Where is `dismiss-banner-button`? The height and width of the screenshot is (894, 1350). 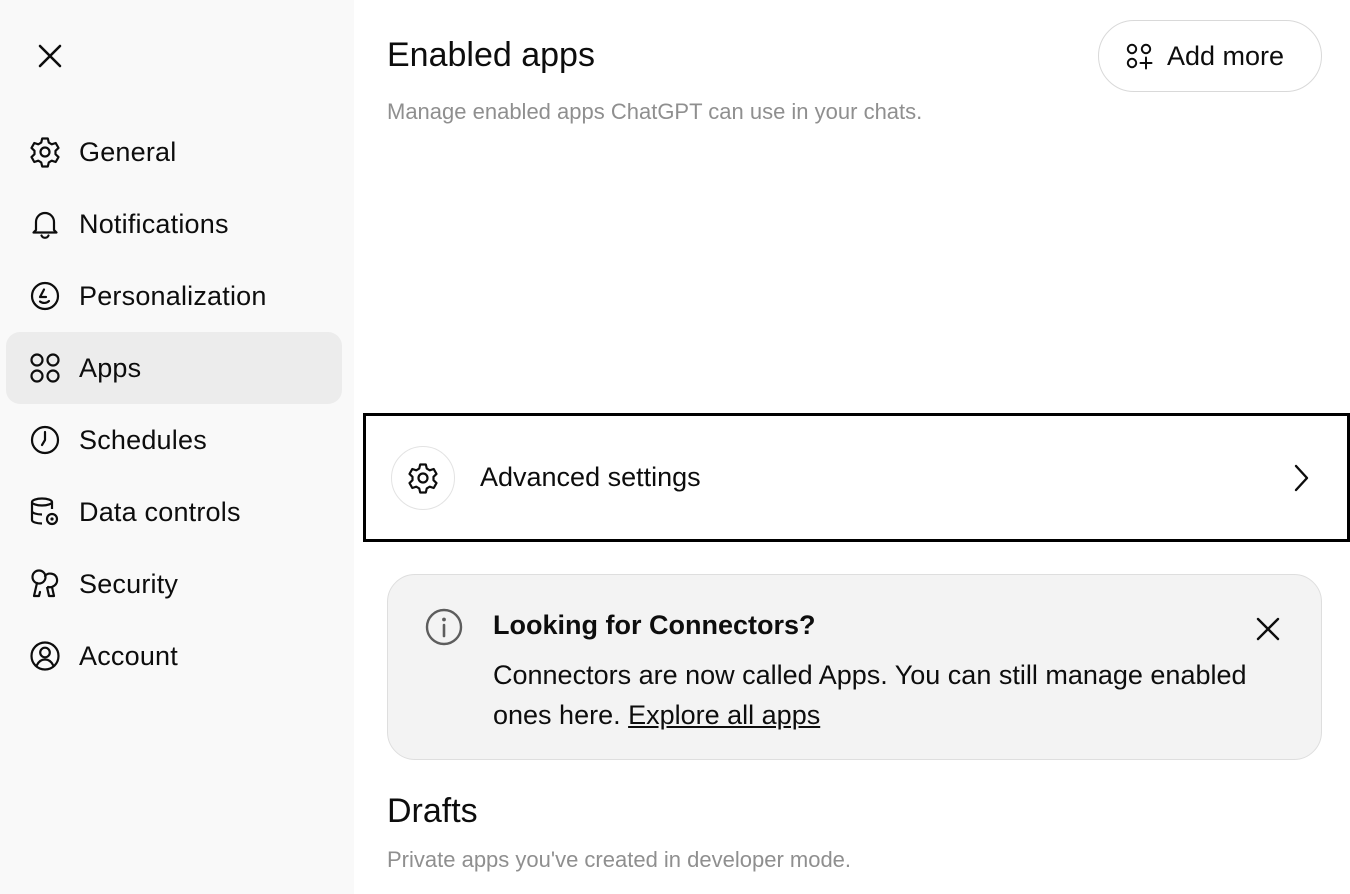 dismiss-banner-button is located at coordinates (1268, 629).